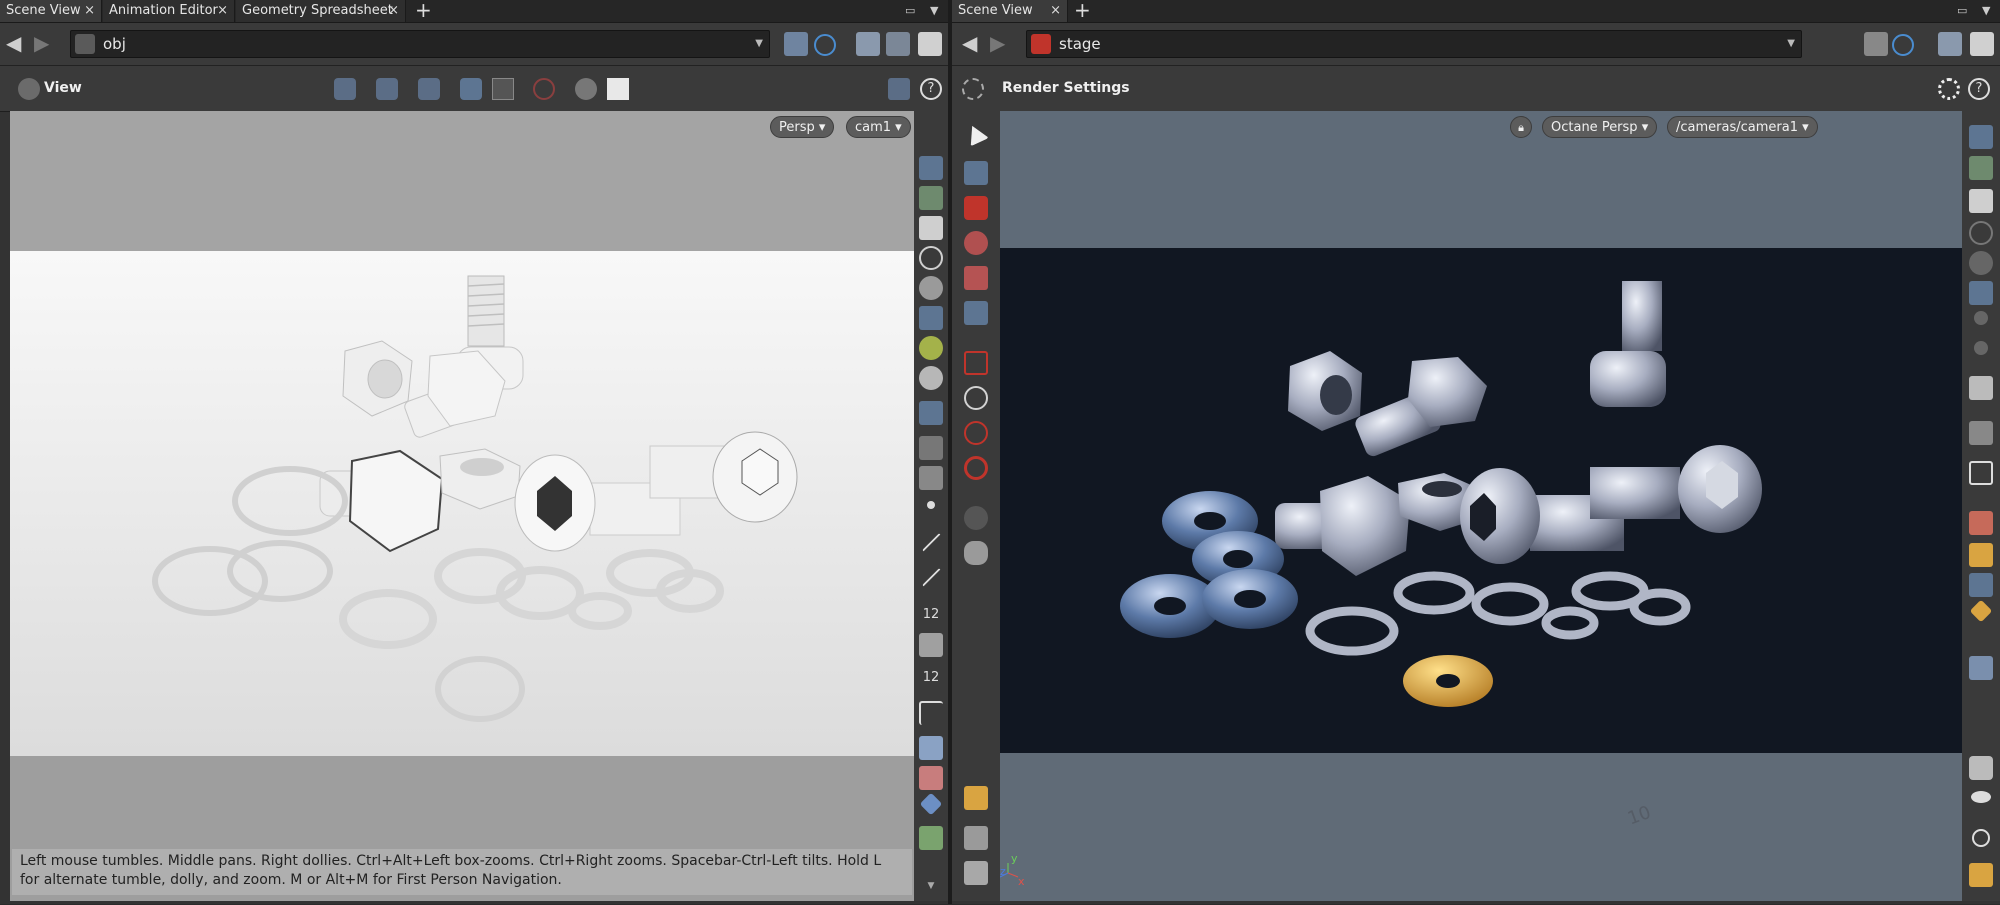  What do you see at coordinates (931, 713) in the screenshot?
I see `grid-icon` at bounding box center [931, 713].